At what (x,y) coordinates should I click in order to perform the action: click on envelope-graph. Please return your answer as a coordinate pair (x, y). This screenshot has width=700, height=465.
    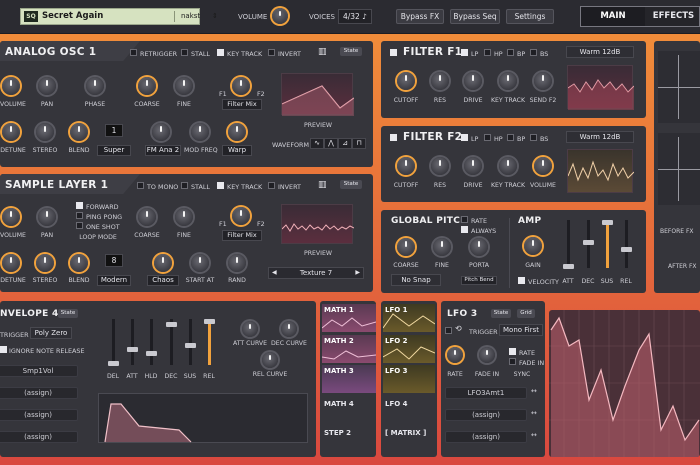
    Looking at the image, I should click on (203, 418).